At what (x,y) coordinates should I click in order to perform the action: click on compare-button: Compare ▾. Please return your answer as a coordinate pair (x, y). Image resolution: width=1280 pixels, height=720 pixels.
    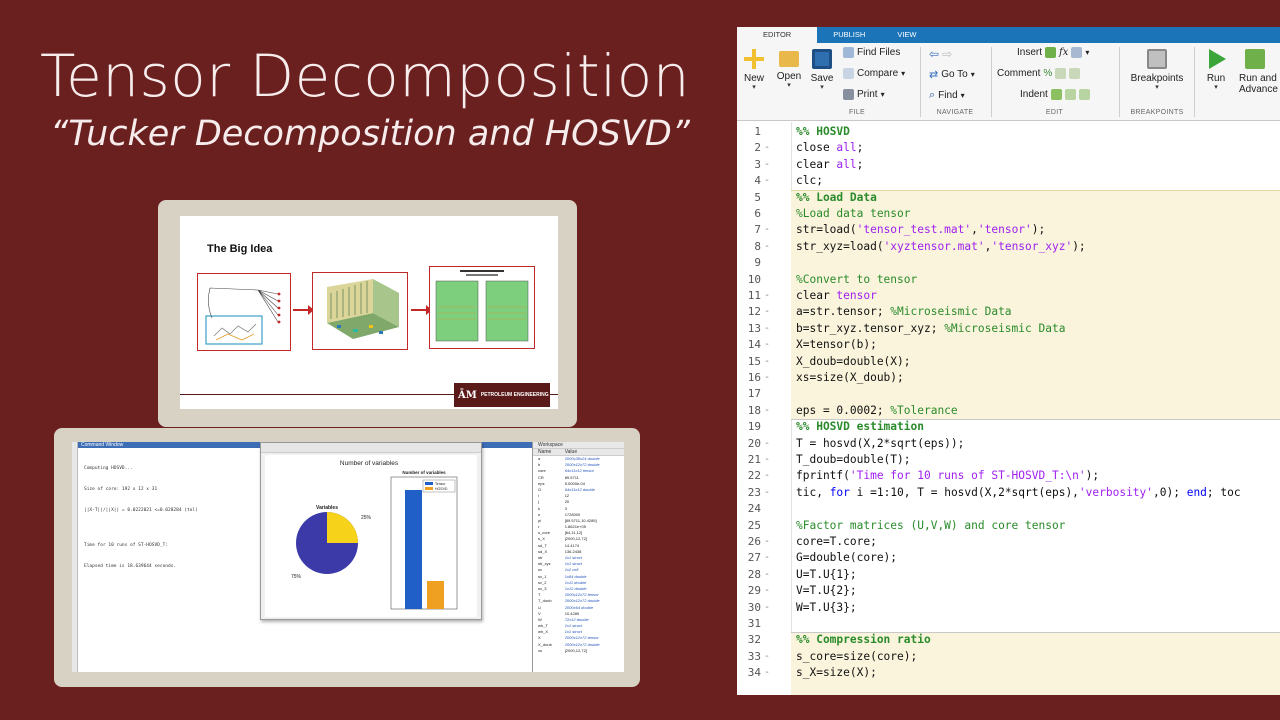
    Looking at the image, I should click on (874, 73).